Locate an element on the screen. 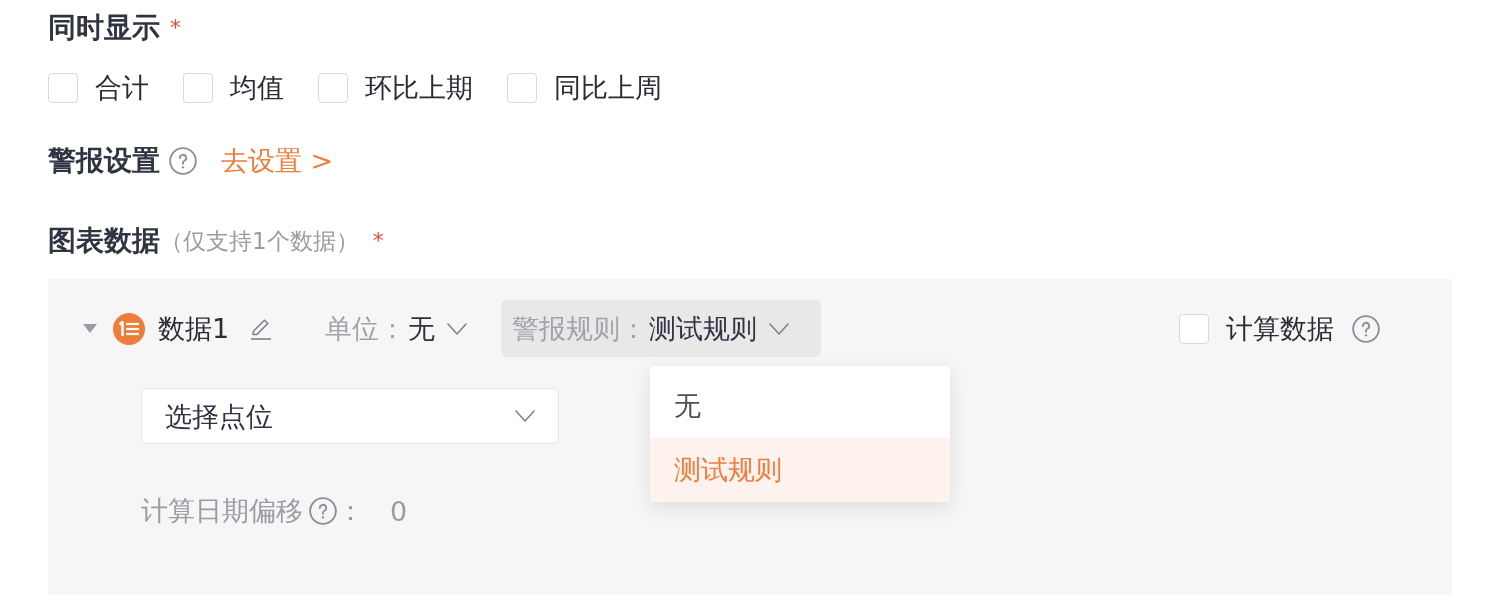 The image size is (1486, 604). caret-icon is located at coordinates (90, 328).